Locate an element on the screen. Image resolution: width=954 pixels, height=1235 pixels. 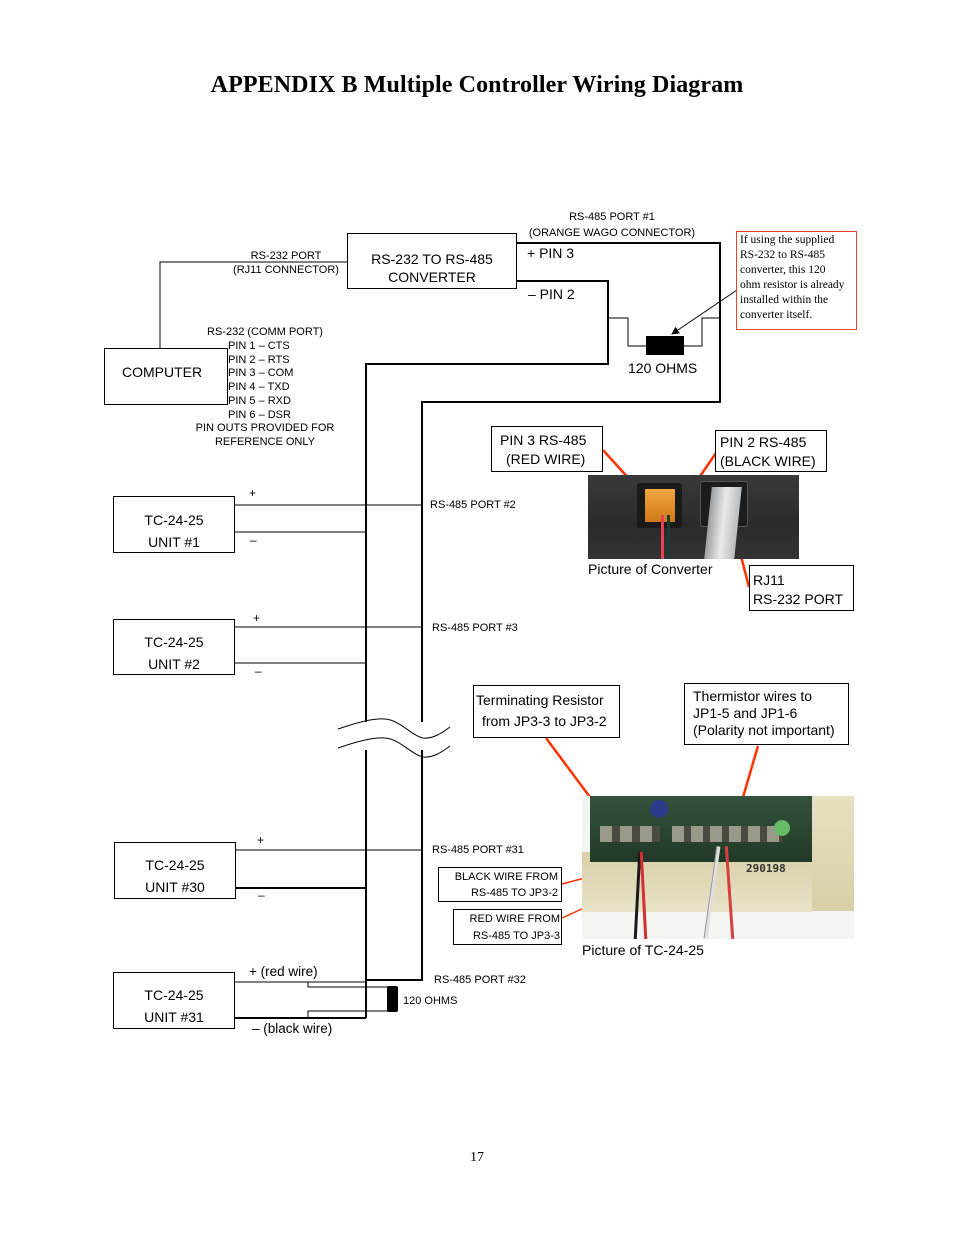
pin-note-line2: REFERENCE ONLY is located at coordinates (265, 442).